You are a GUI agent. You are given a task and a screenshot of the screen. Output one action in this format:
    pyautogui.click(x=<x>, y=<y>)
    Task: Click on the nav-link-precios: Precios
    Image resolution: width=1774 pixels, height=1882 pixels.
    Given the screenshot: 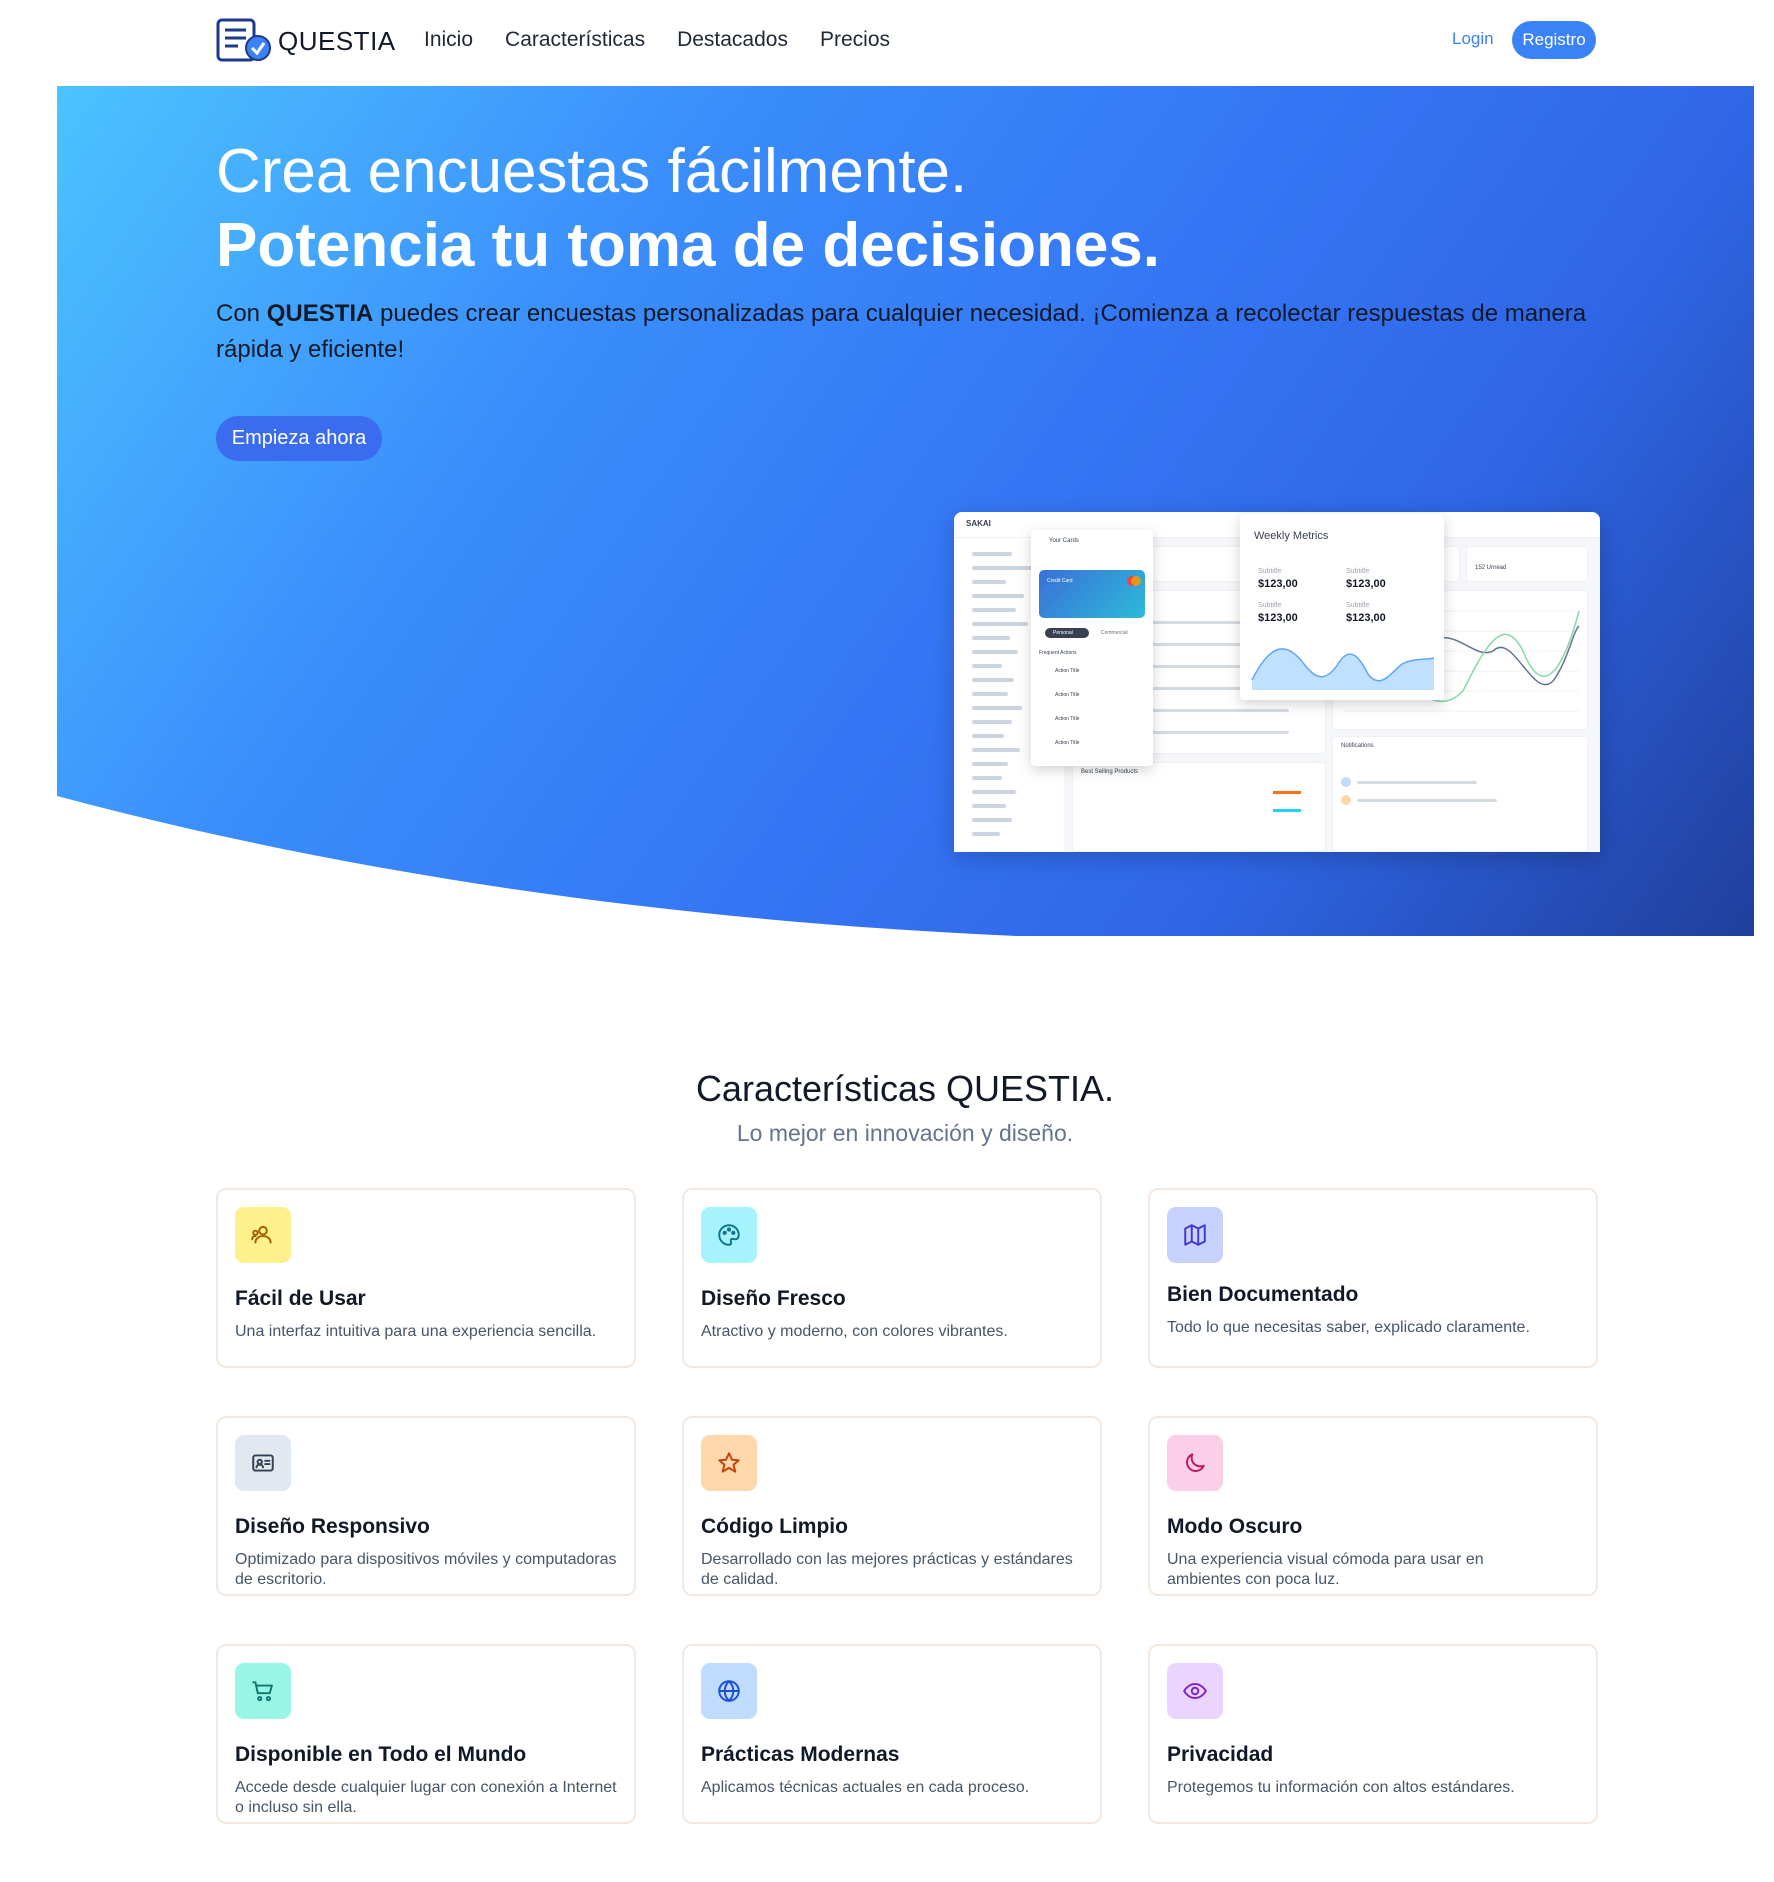 What is the action you would take?
    pyautogui.click(x=855, y=40)
    